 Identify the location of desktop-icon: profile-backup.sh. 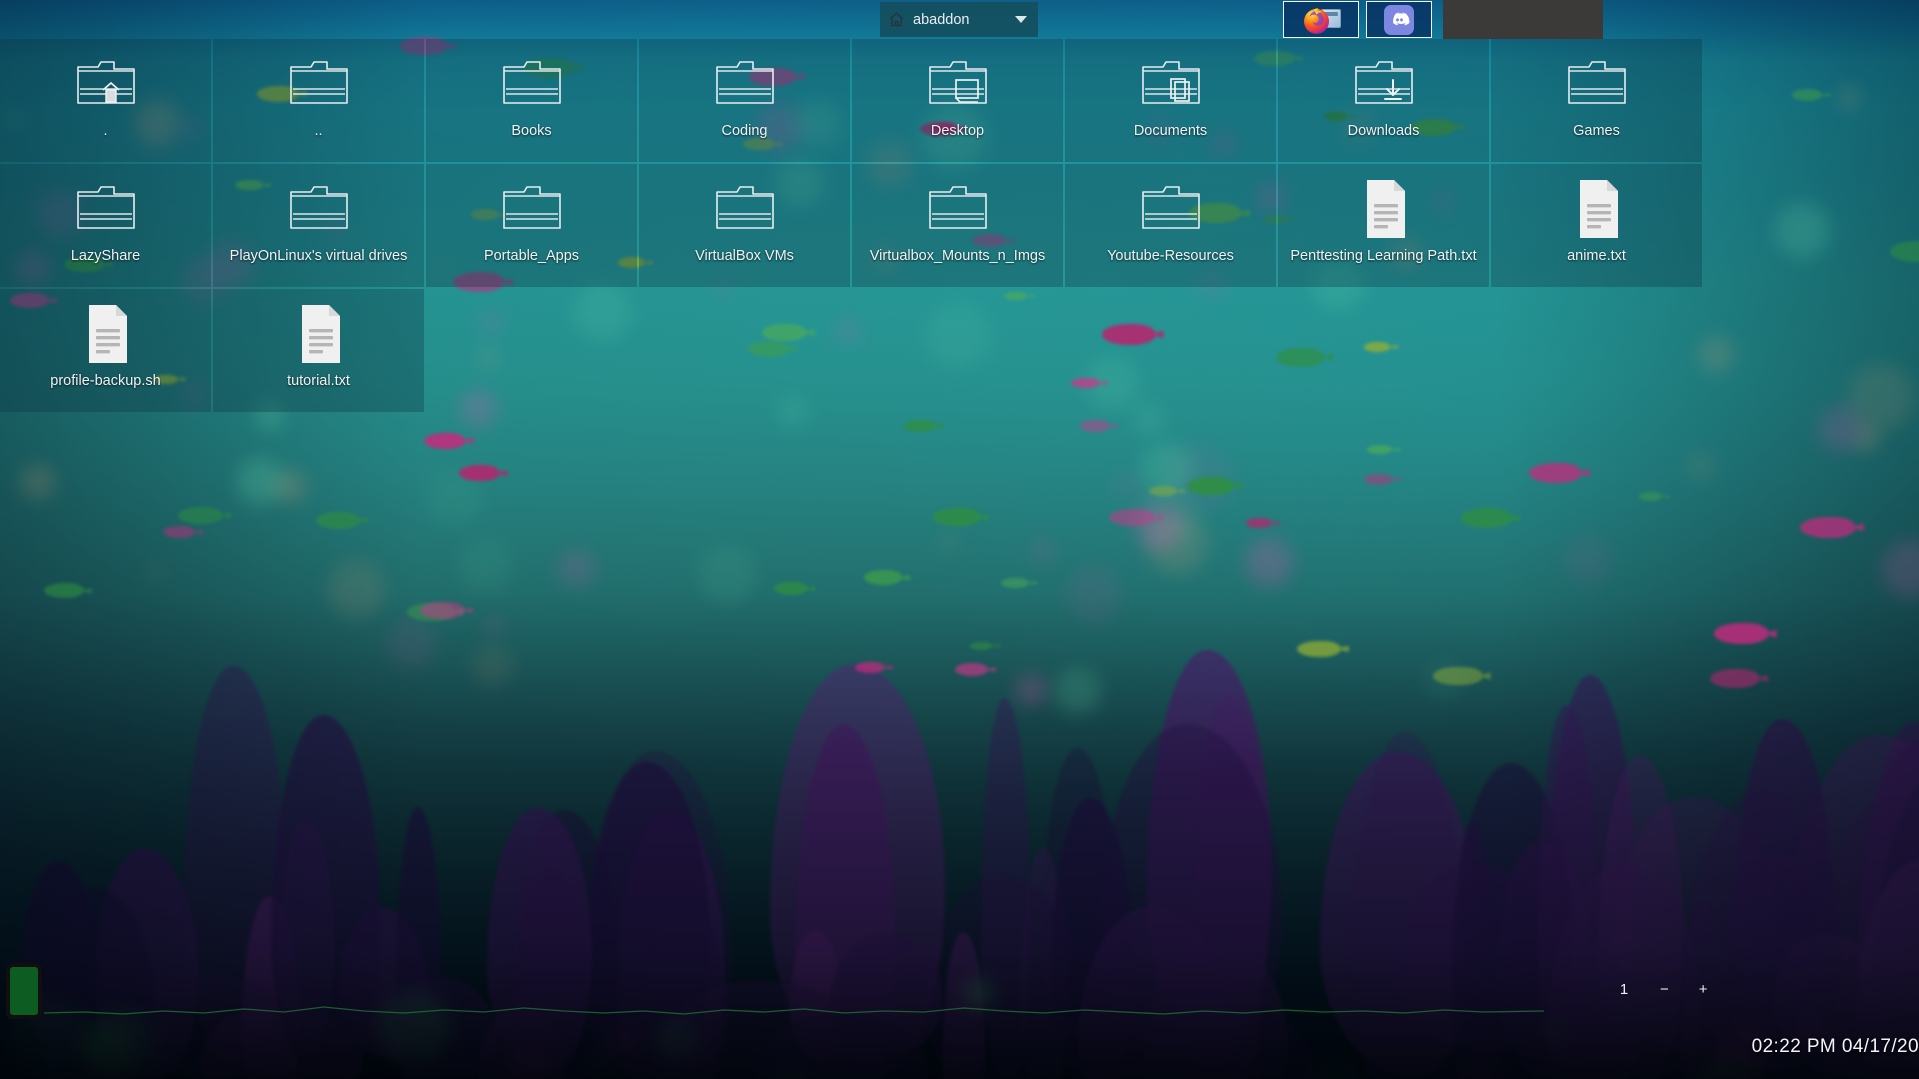
(105, 350).